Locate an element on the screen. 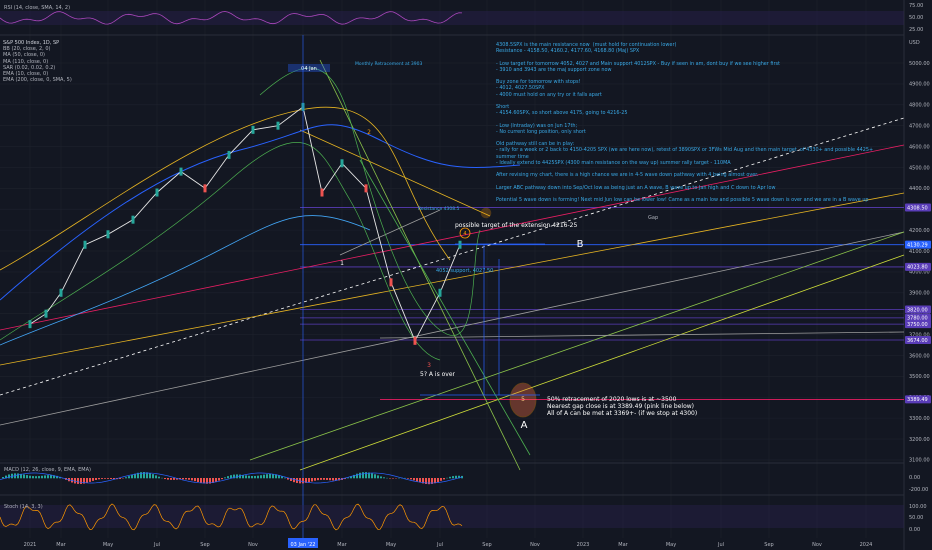 The width and height of the screenshot is (932, 550). macd-tick-0: 0.00 is located at coordinates (914, 478).